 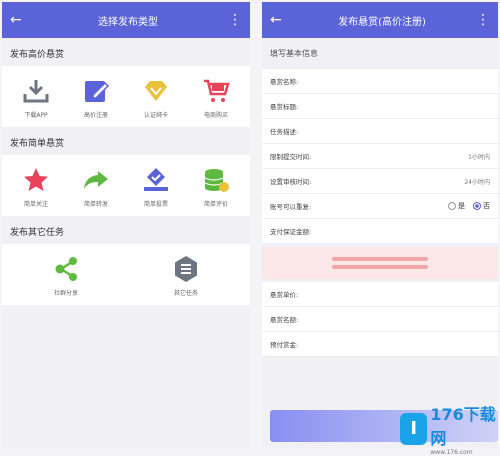 I want to click on field-label: 悬赏名称:, so click(x=284, y=82).